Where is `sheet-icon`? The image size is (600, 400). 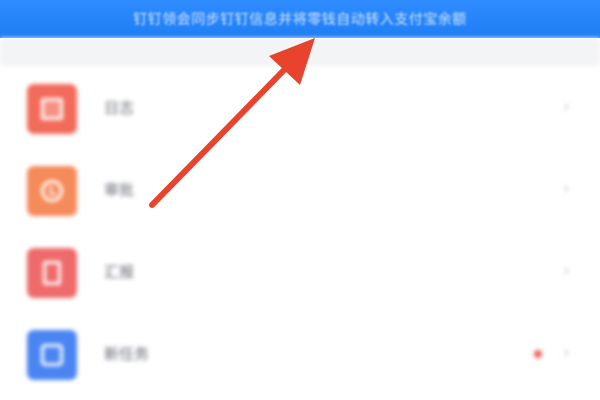 sheet-icon is located at coordinates (52, 273).